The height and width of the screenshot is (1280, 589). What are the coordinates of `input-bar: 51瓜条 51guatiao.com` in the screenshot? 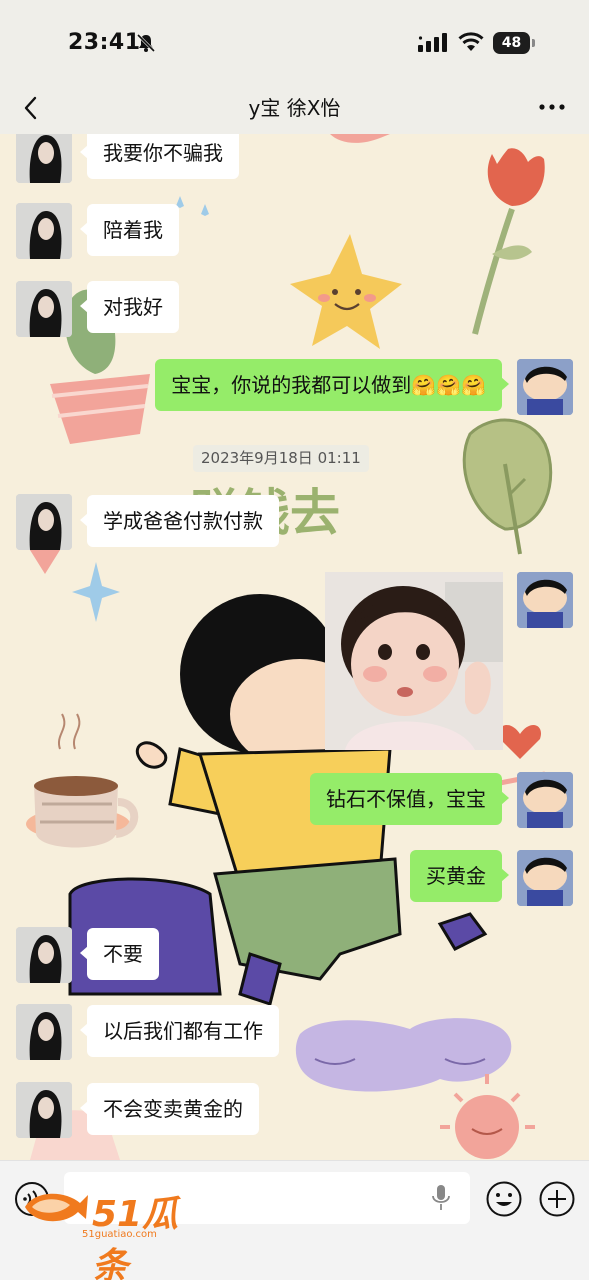 It's located at (294, 1220).